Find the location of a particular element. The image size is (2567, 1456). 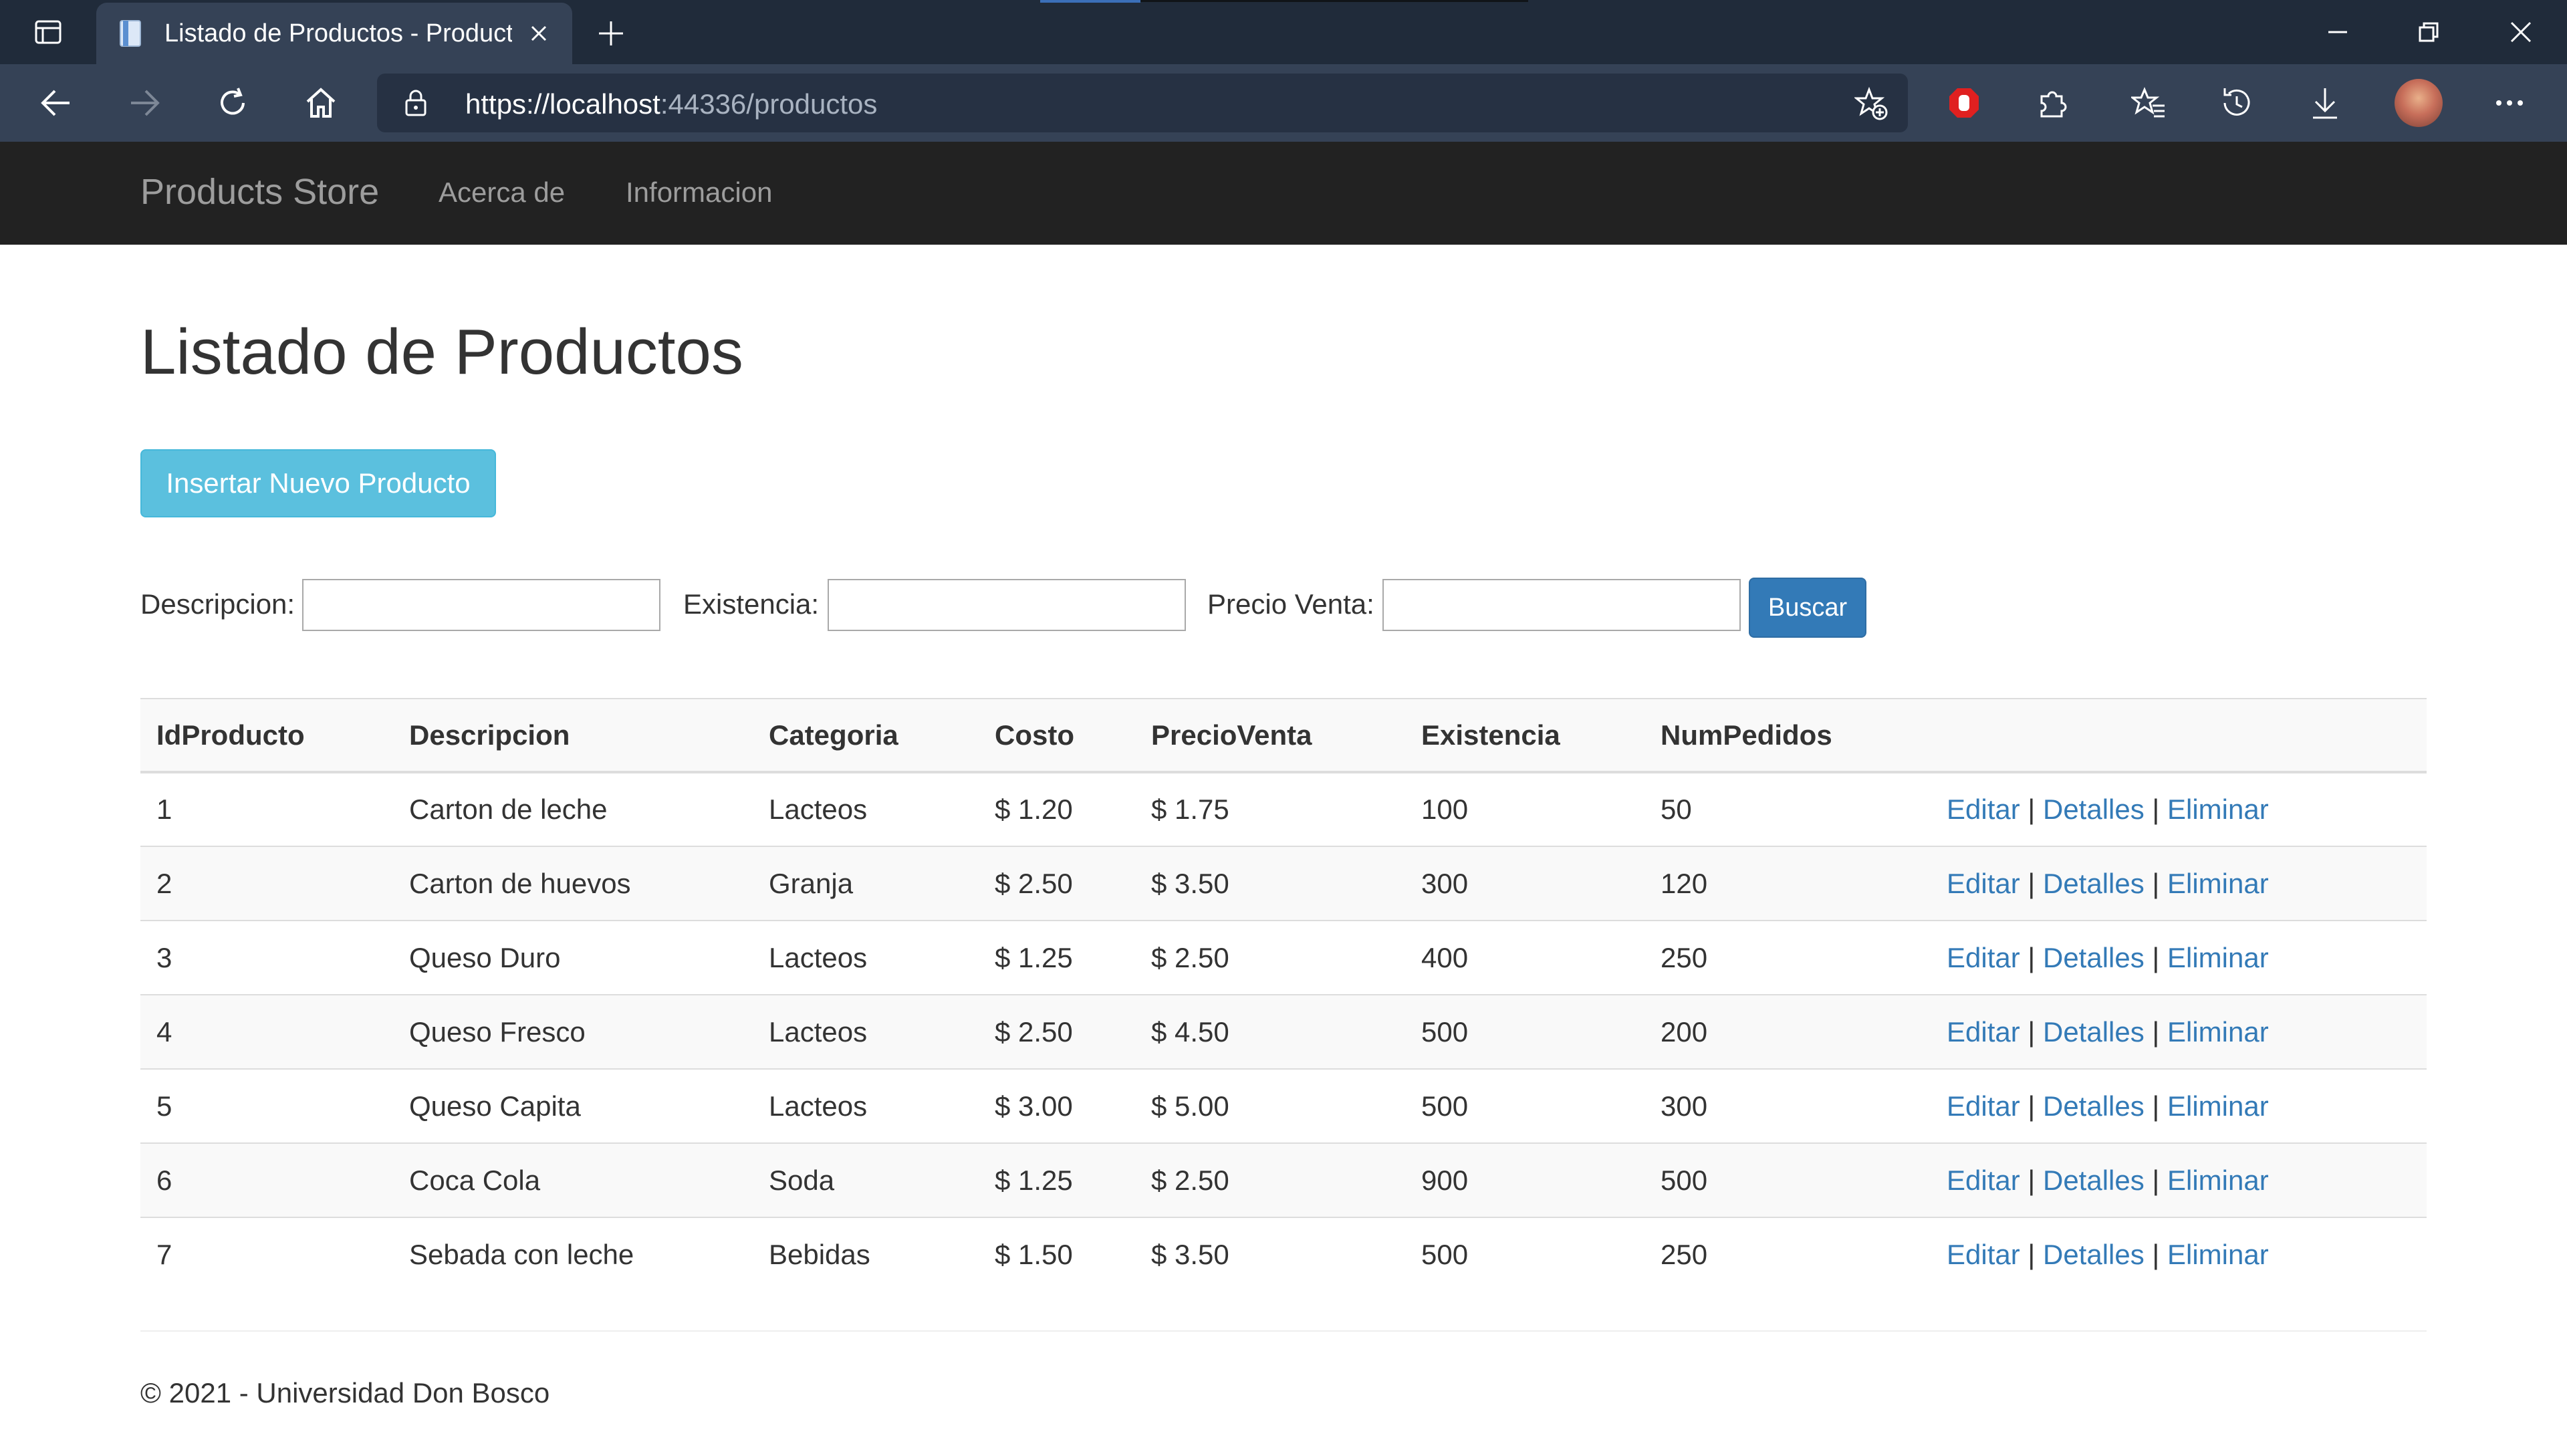

loading-indicator is located at coordinates (1090, 1).